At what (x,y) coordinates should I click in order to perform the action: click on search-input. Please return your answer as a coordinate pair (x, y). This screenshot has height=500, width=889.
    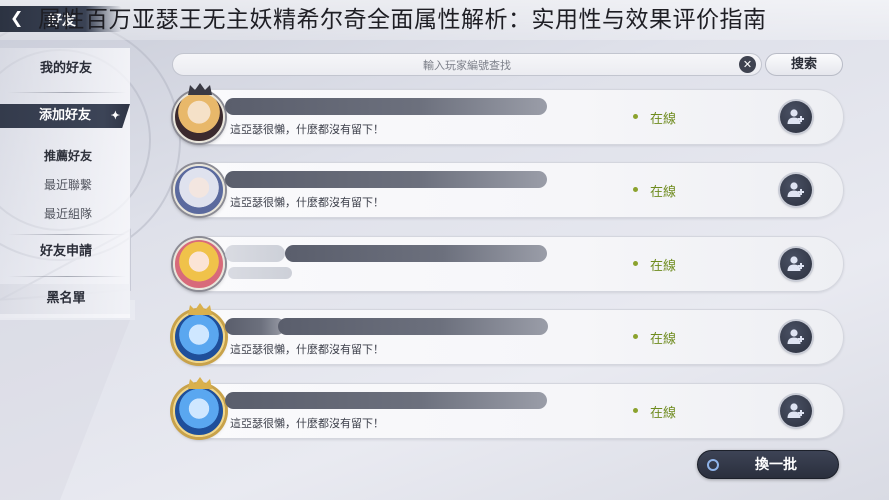
    Looking at the image, I should click on (467, 65).